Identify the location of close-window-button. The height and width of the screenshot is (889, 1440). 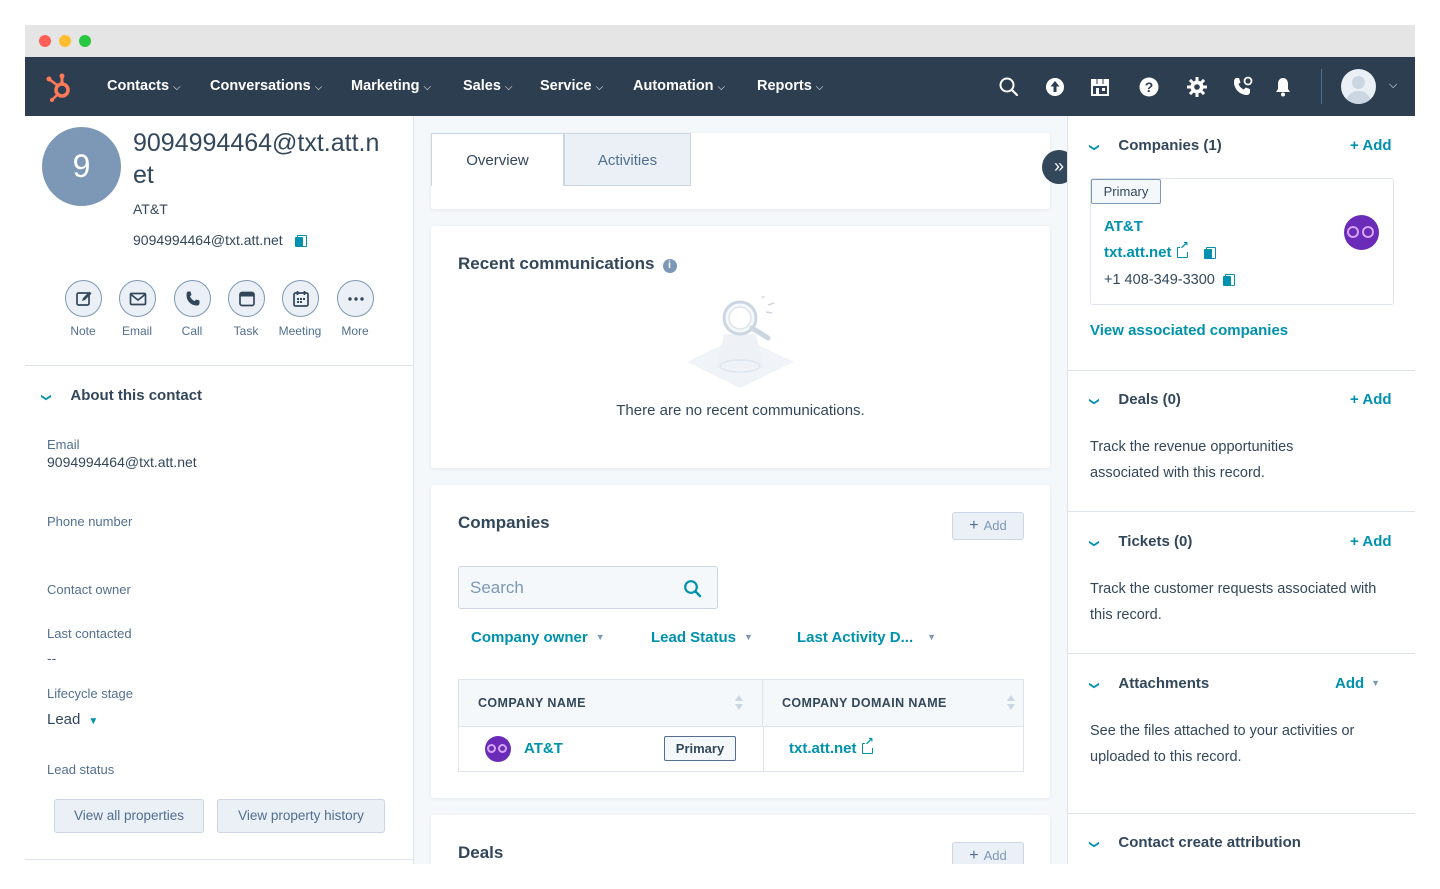
(45, 41).